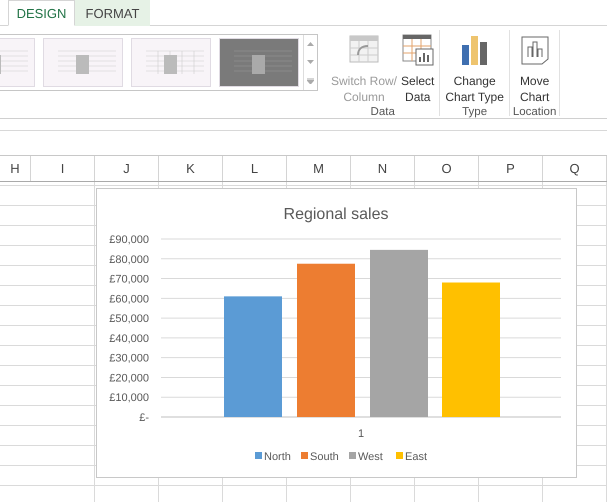 Image resolution: width=607 pixels, height=502 pixels. Describe the element at coordinates (63, 168) in the screenshot. I see `column-header: I` at that location.